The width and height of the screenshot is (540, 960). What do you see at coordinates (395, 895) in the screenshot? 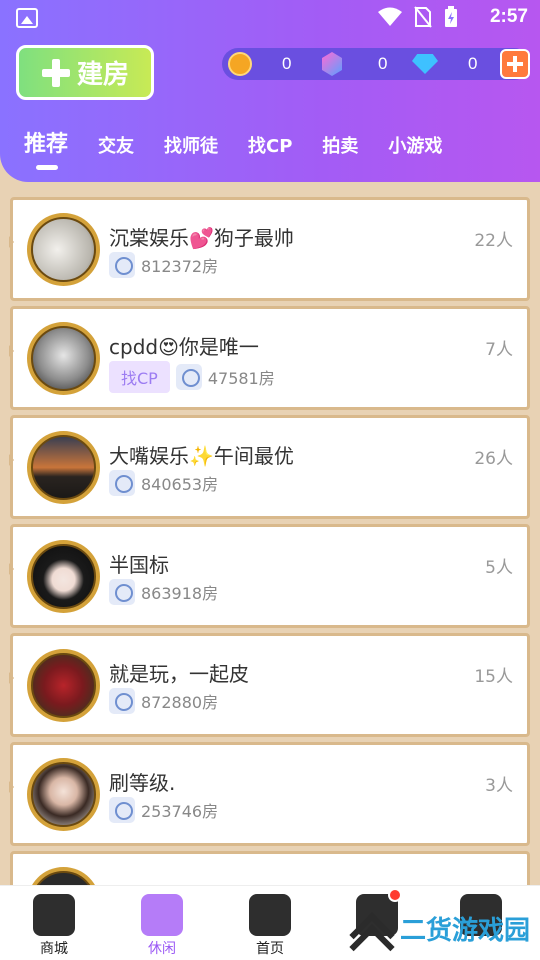
I see `notification-dot` at bounding box center [395, 895].